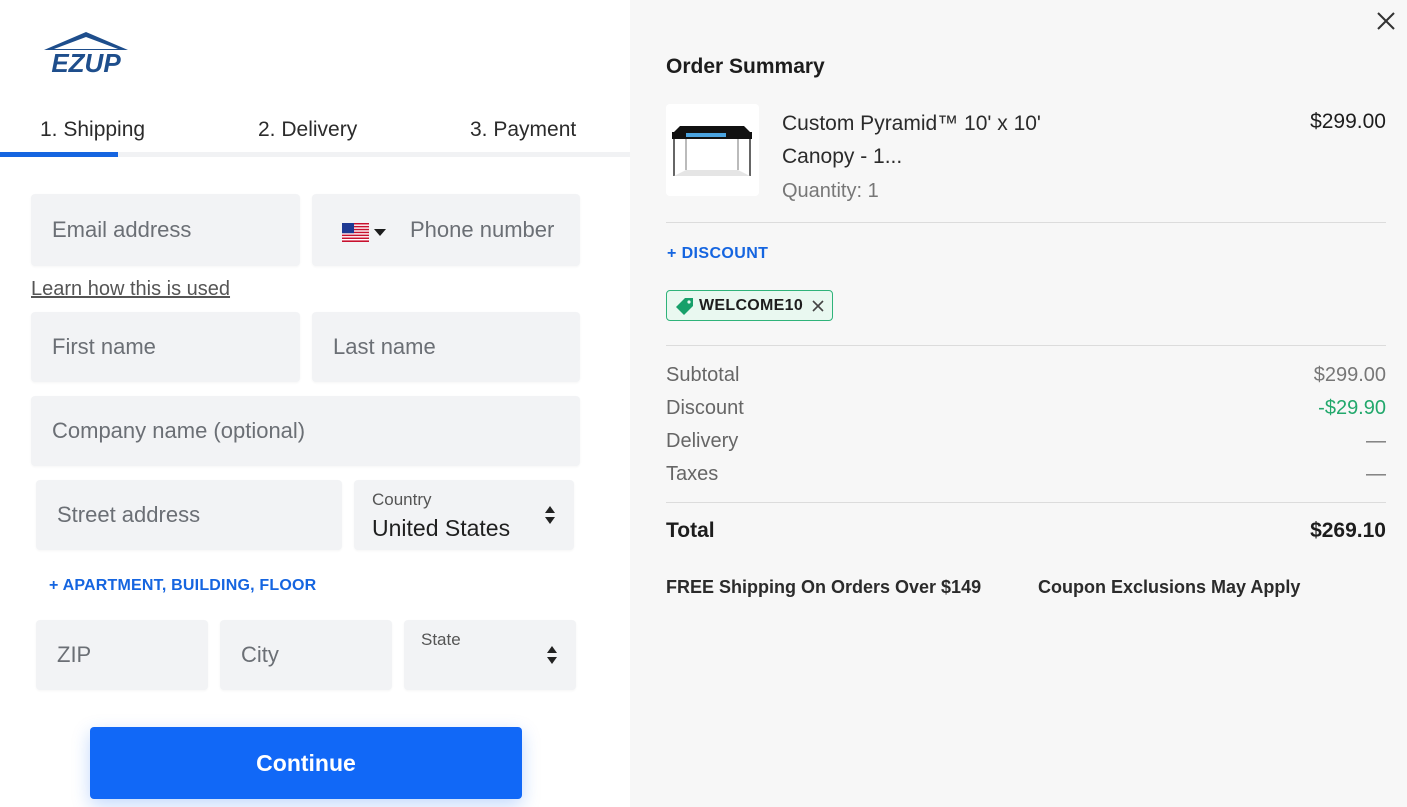  Describe the element at coordinates (824, 587) in the screenshot. I see `free-shipping-note: FREE Shipping On Orders Over $149` at that location.